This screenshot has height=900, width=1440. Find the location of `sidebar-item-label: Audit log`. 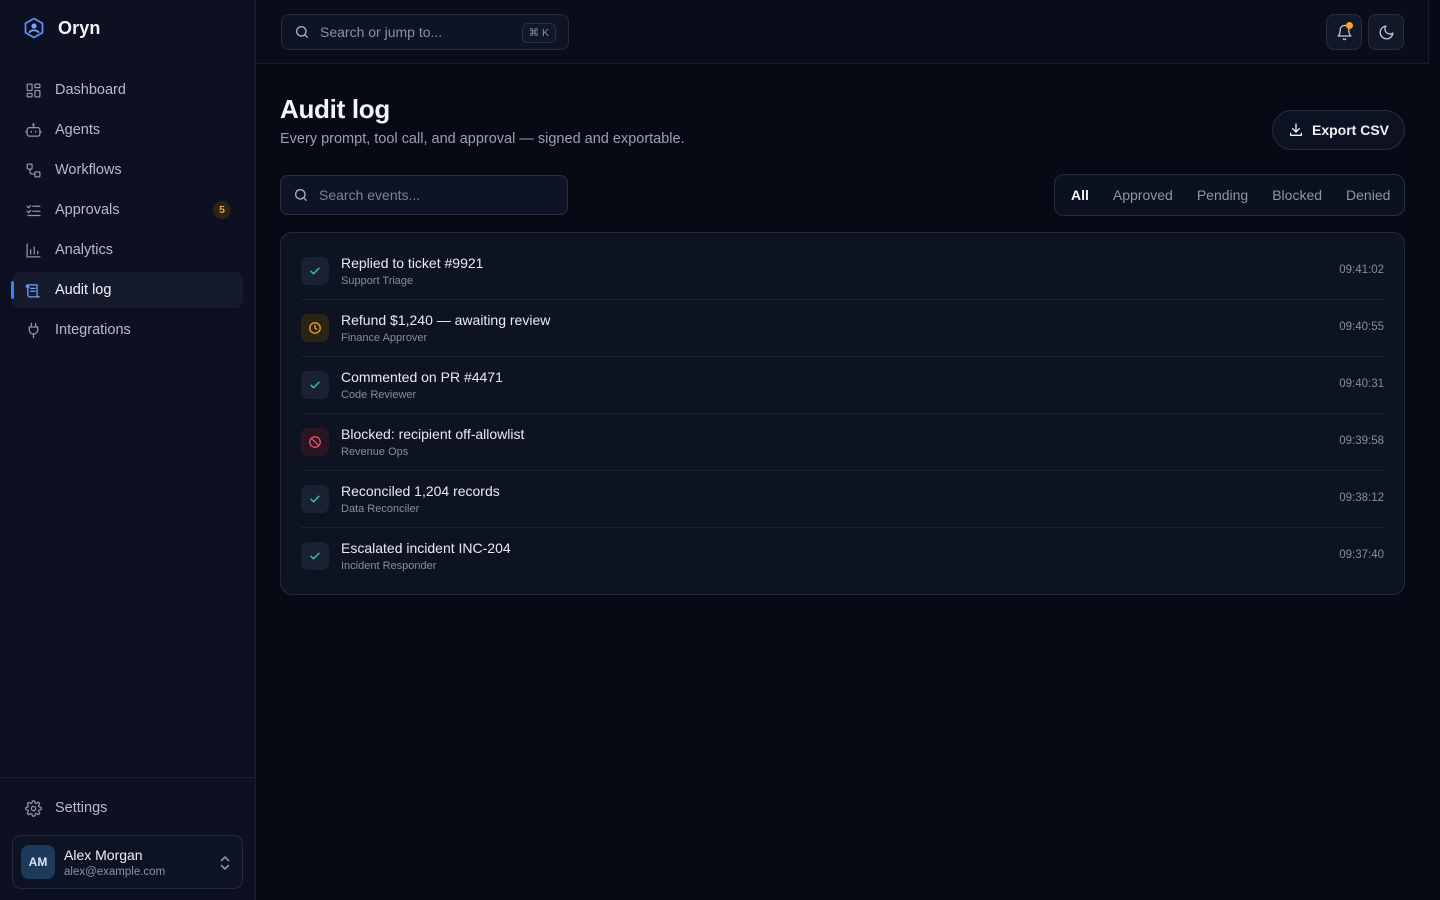

sidebar-item-label: Audit log is located at coordinates (83, 290).